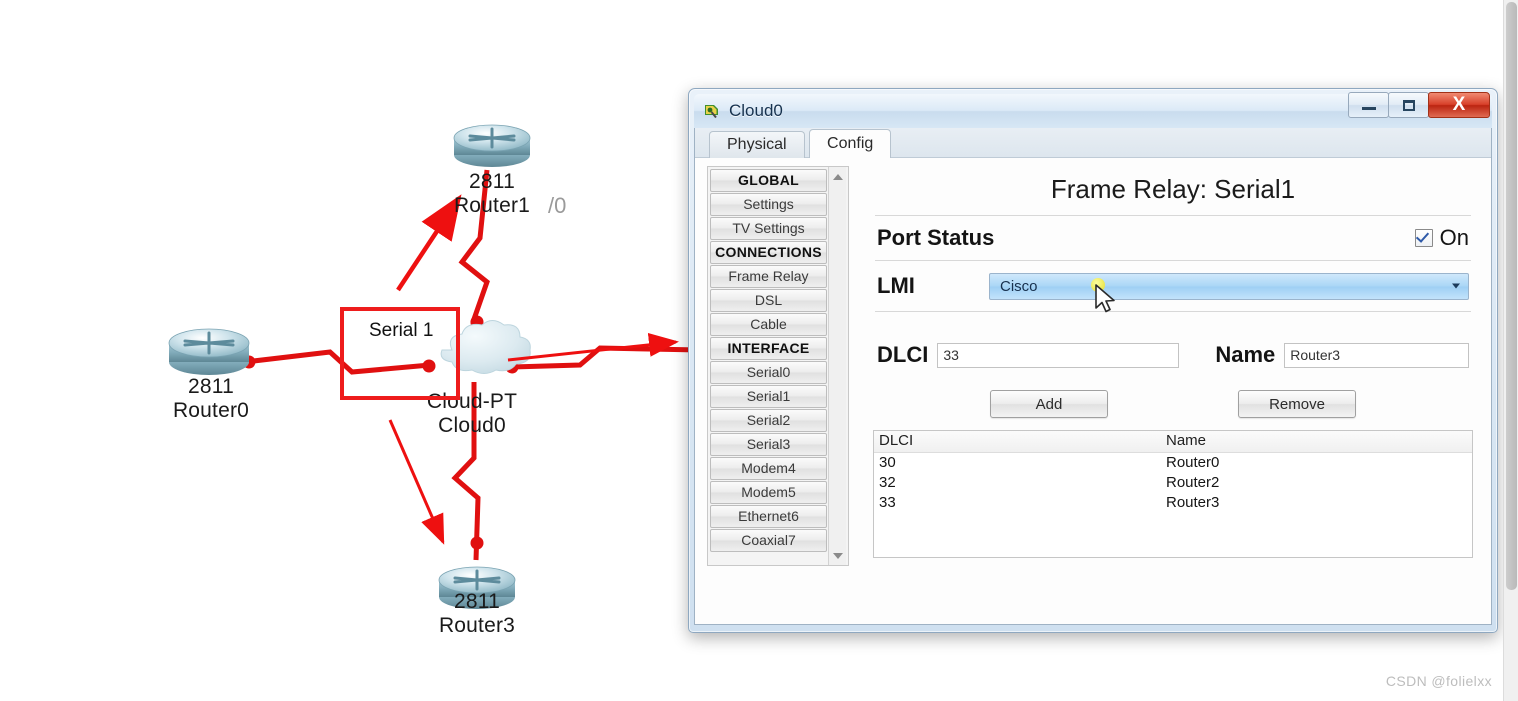 The image size is (1518, 701). What do you see at coordinates (1193, 482) in the screenshot?
I see `cell-name: Router2` at bounding box center [1193, 482].